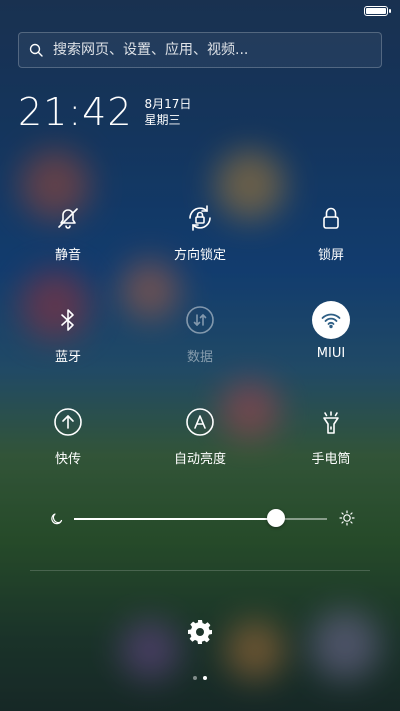 This screenshot has width=400, height=711. I want to click on divider, so click(200, 570).